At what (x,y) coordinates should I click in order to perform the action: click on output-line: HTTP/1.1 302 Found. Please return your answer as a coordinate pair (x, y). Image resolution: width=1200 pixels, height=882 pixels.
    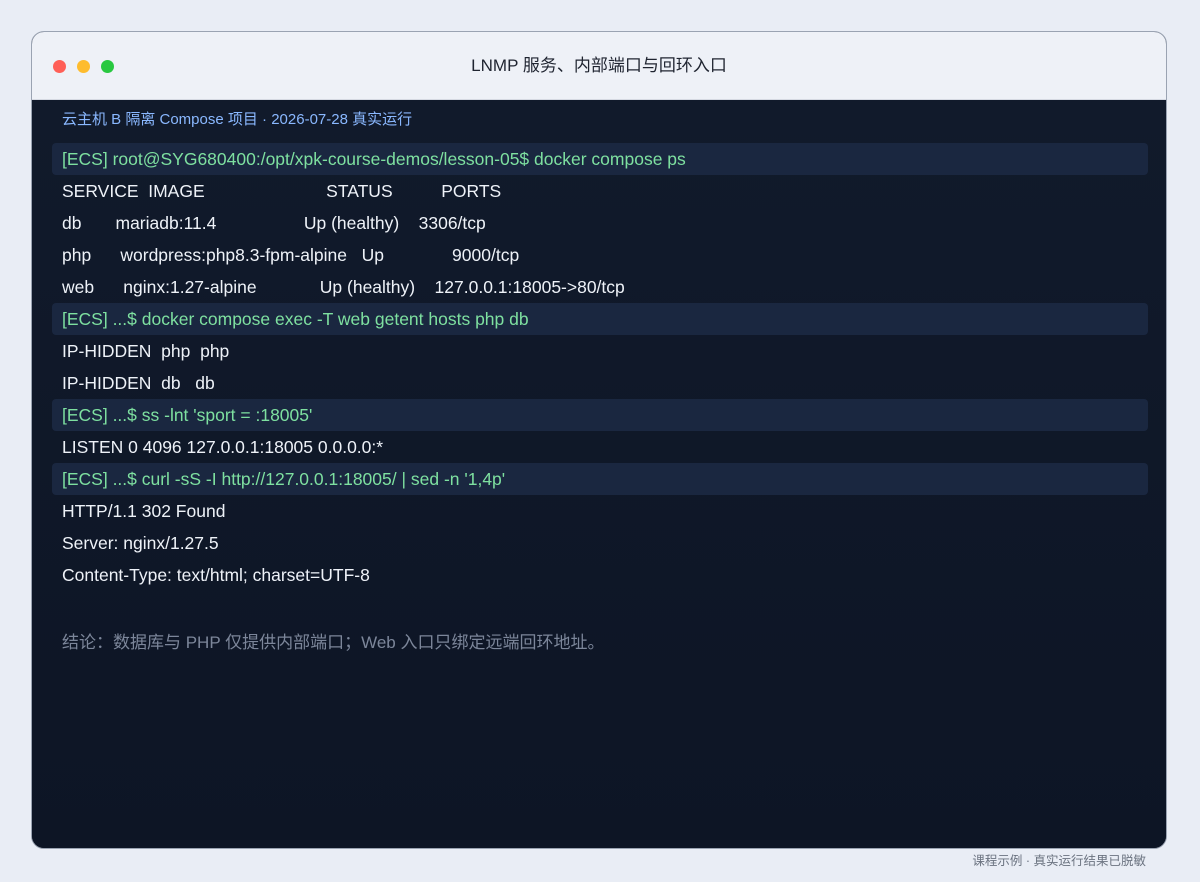
    Looking at the image, I should click on (144, 511).